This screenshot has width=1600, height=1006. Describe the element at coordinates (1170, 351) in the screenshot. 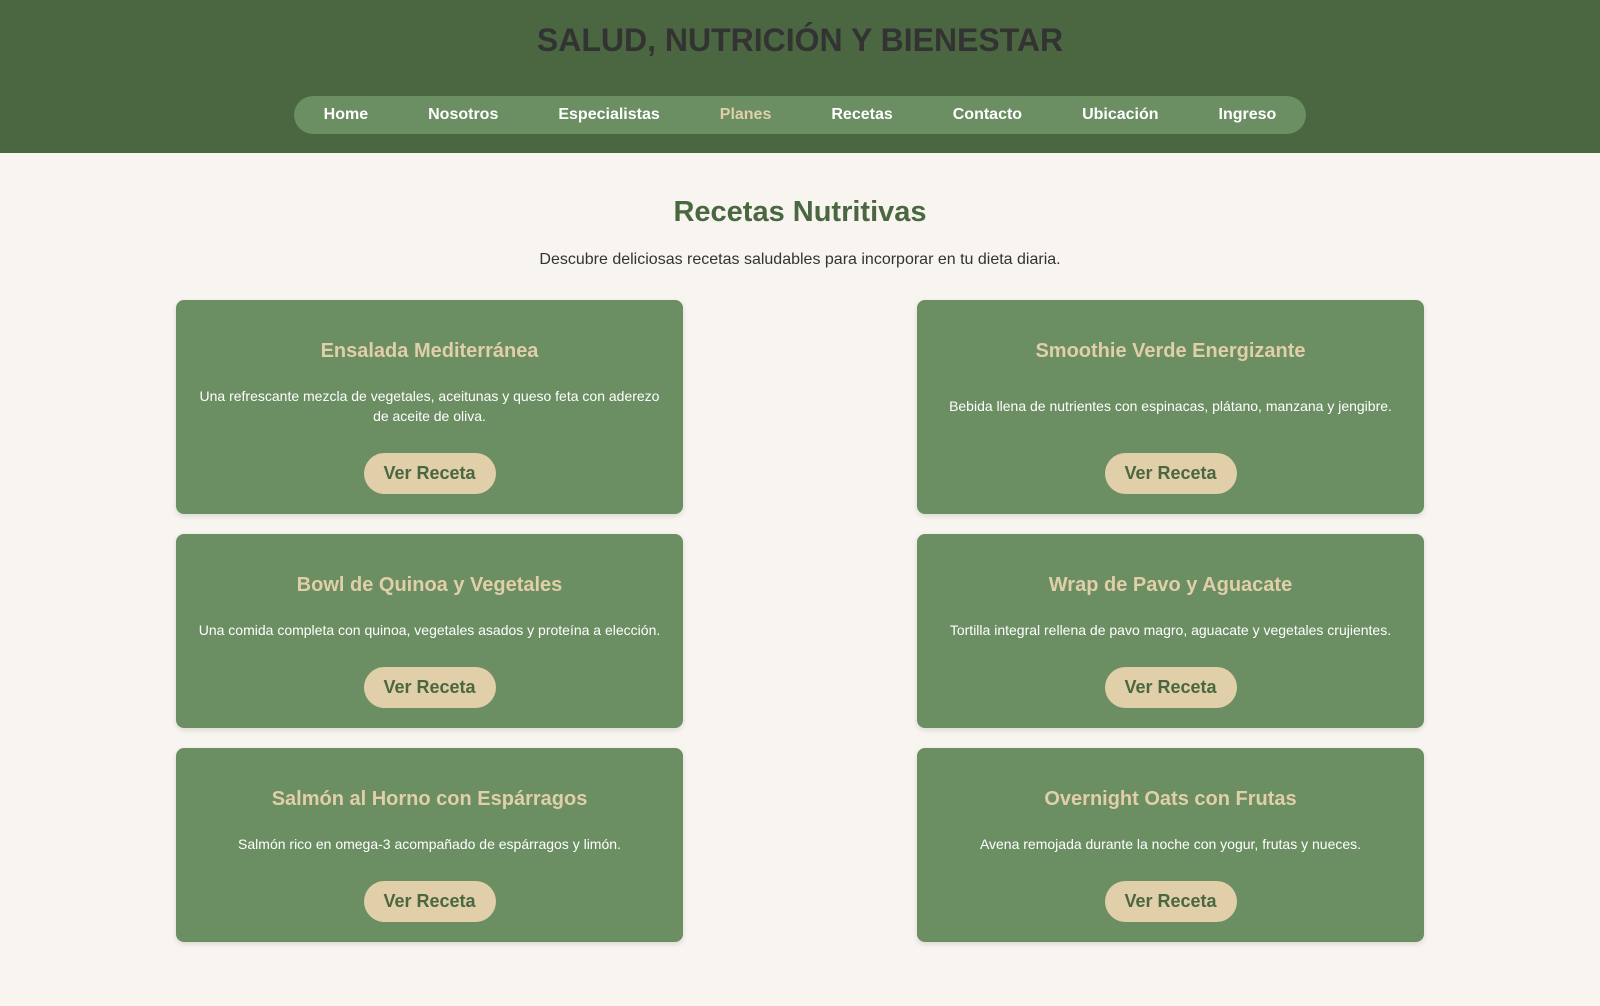

I see `recipe-title: Smoothie Verde Energizante` at that location.